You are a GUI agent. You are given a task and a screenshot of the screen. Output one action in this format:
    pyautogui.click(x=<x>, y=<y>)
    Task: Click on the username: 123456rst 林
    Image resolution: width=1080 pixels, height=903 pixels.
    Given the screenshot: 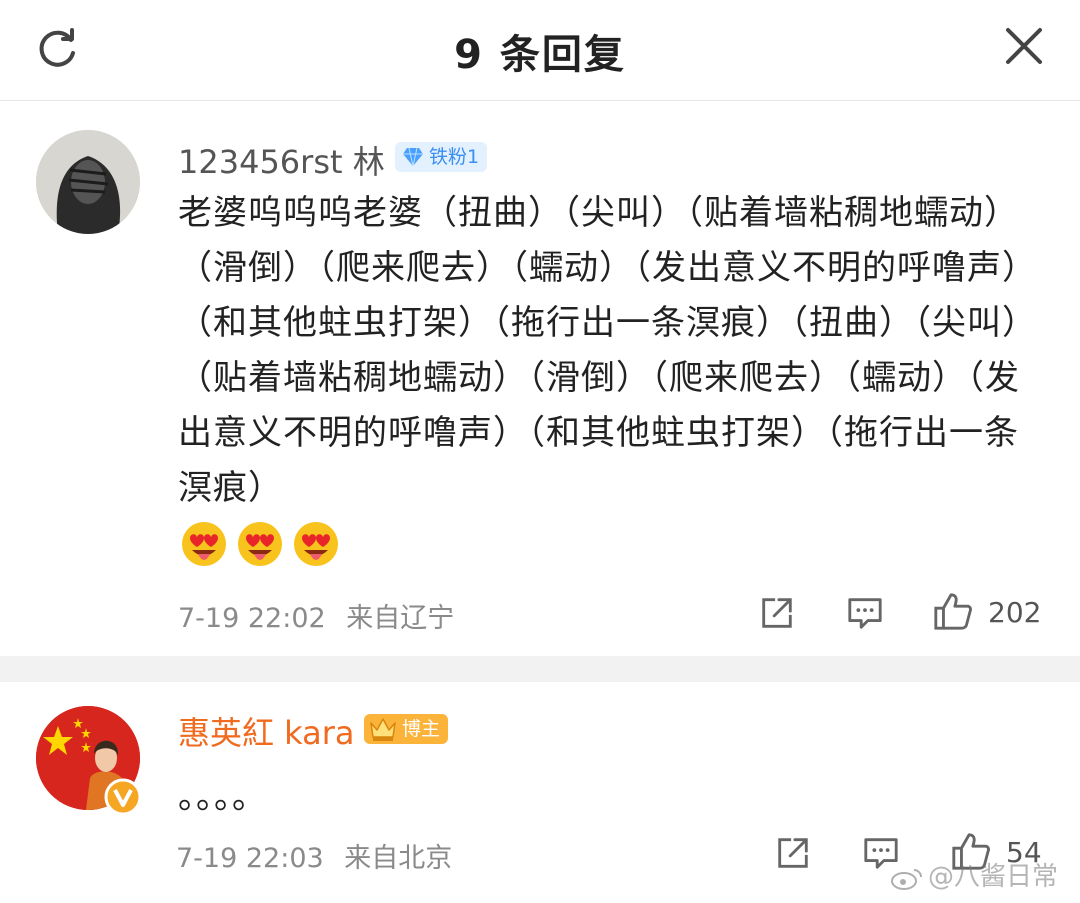 What is the action you would take?
    pyautogui.click(x=281, y=160)
    